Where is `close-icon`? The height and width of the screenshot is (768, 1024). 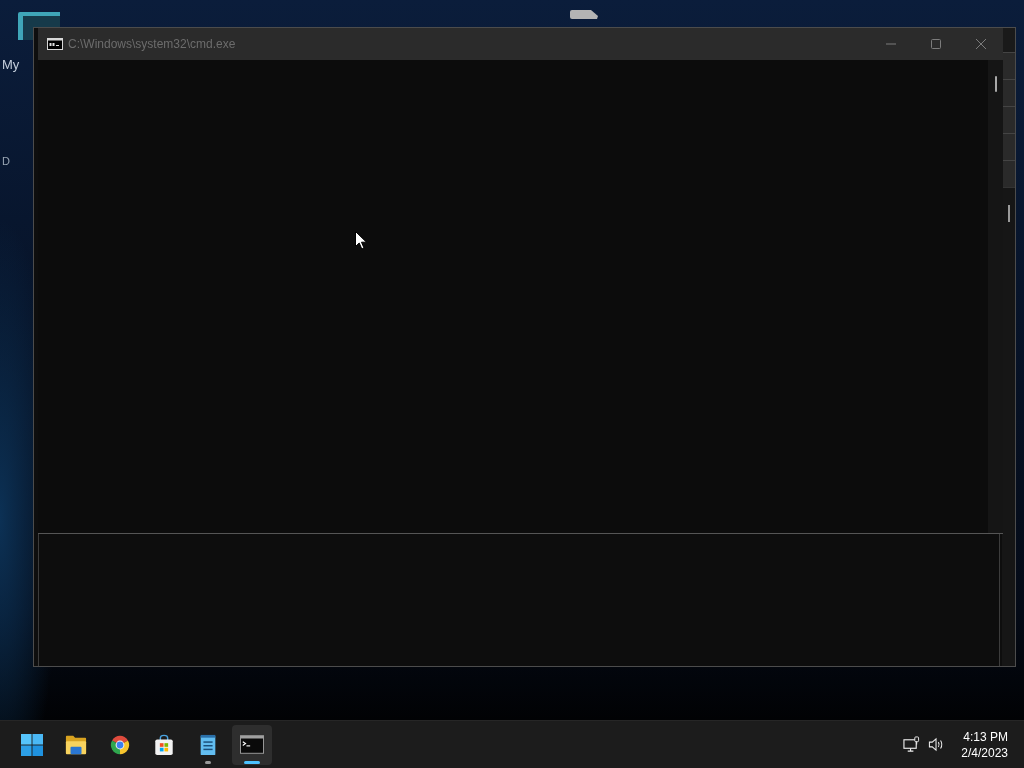
close-icon is located at coordinates (980, 44).